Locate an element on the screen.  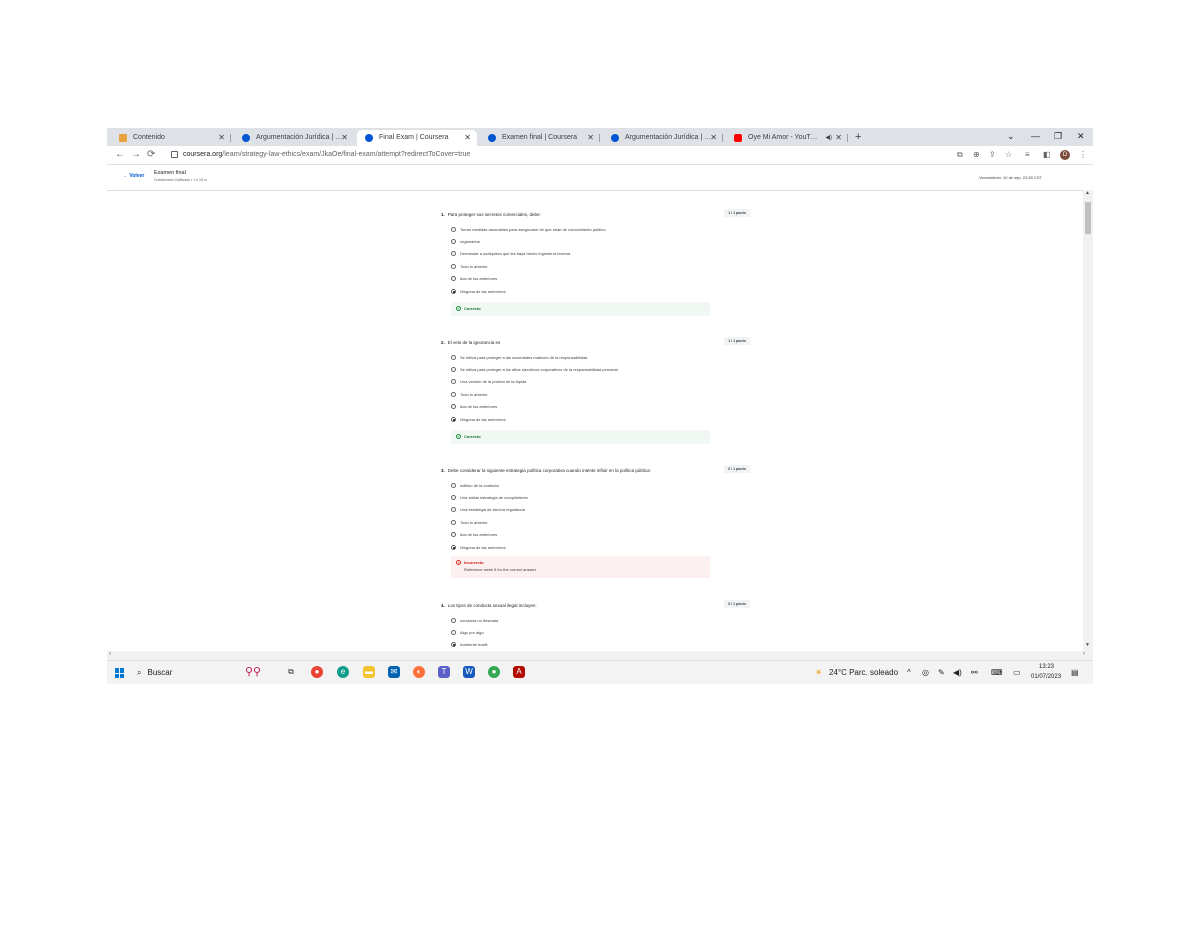
scroll-down-icon: ▼ is located at coordinates (1087, 645).